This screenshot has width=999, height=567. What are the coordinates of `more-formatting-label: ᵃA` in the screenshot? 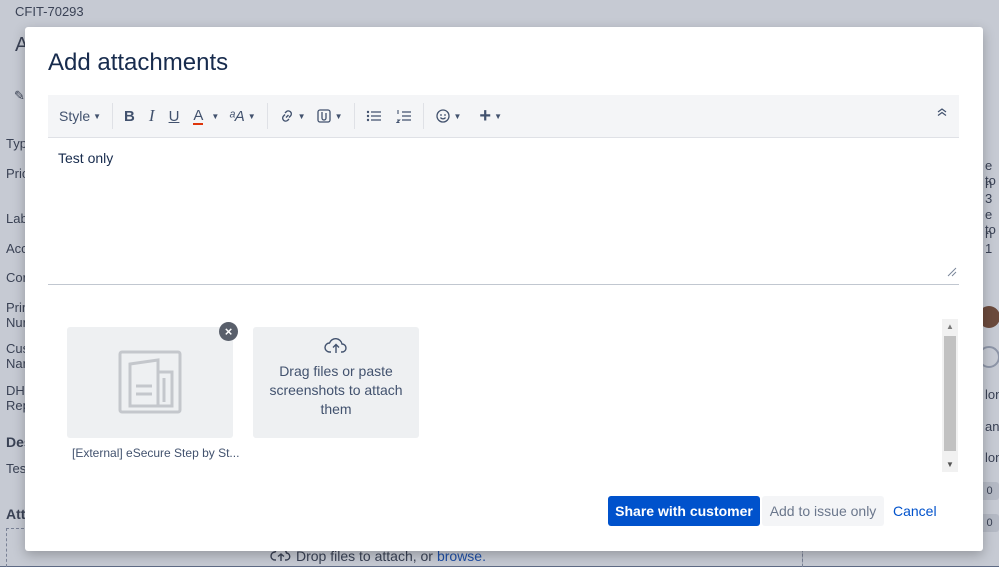 It's located at (237, 116).